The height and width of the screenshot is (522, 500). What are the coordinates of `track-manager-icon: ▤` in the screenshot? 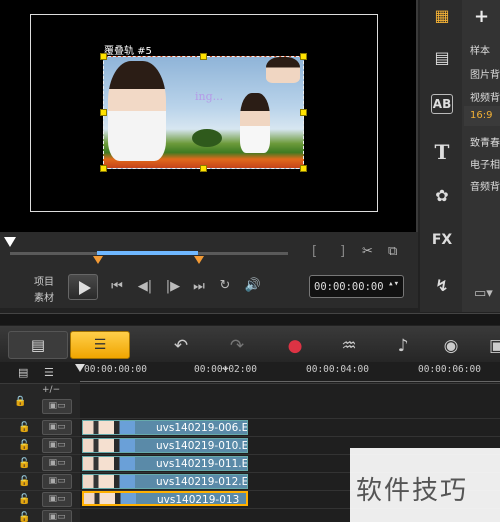 It's located at (23, 372).